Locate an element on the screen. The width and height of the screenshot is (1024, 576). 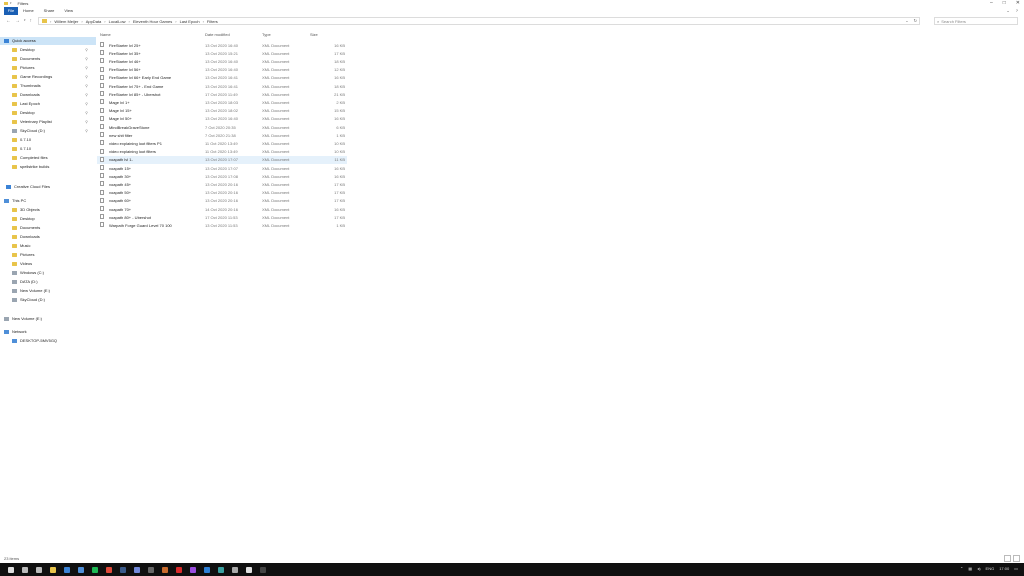
sidebar-item: Game Recordings ⚲ is located at coordinates (46, 77).